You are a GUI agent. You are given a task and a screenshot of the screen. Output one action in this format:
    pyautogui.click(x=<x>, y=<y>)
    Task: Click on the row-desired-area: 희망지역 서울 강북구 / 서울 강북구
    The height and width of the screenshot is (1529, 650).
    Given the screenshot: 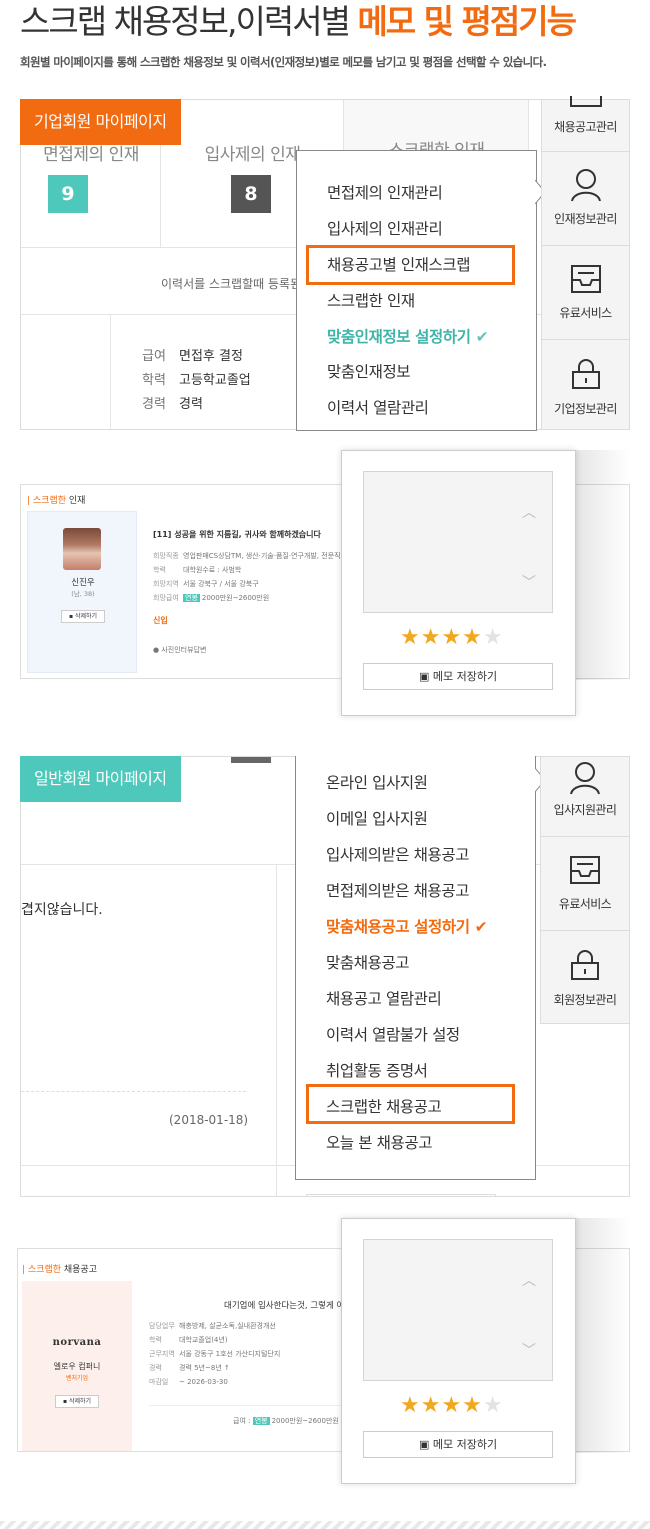 What is the action you would take?
    pyautogui.click(x=206, y=584)
    